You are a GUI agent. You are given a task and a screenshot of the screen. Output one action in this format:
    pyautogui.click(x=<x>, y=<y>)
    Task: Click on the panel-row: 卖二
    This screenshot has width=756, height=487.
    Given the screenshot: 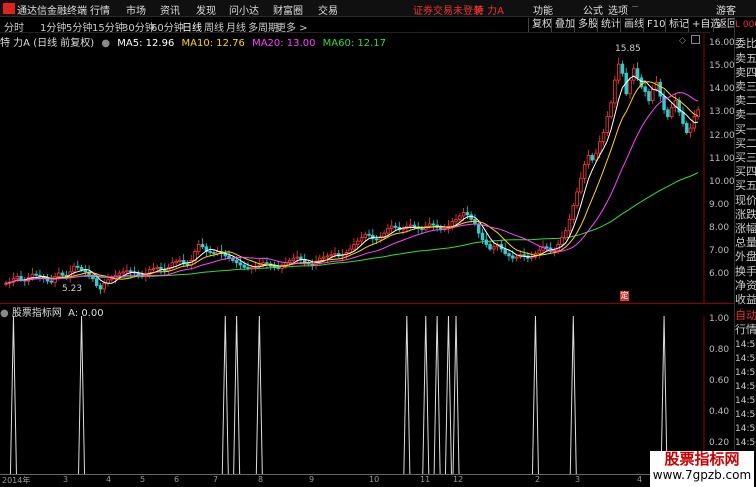 What is the action you would take?
    pyautogui.click(x=745, y=100)
    